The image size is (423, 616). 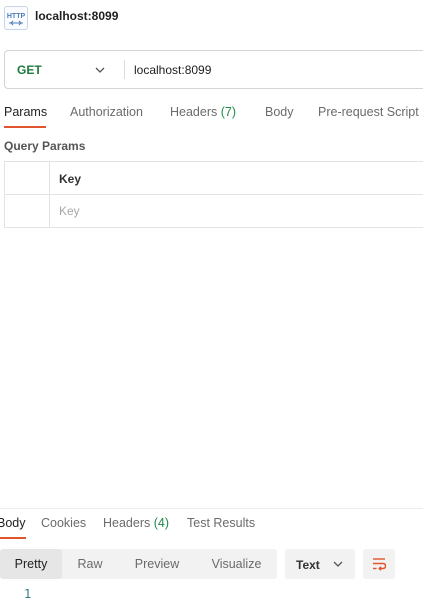 I want to click on key-input: Key, so click(x=69, y=211).